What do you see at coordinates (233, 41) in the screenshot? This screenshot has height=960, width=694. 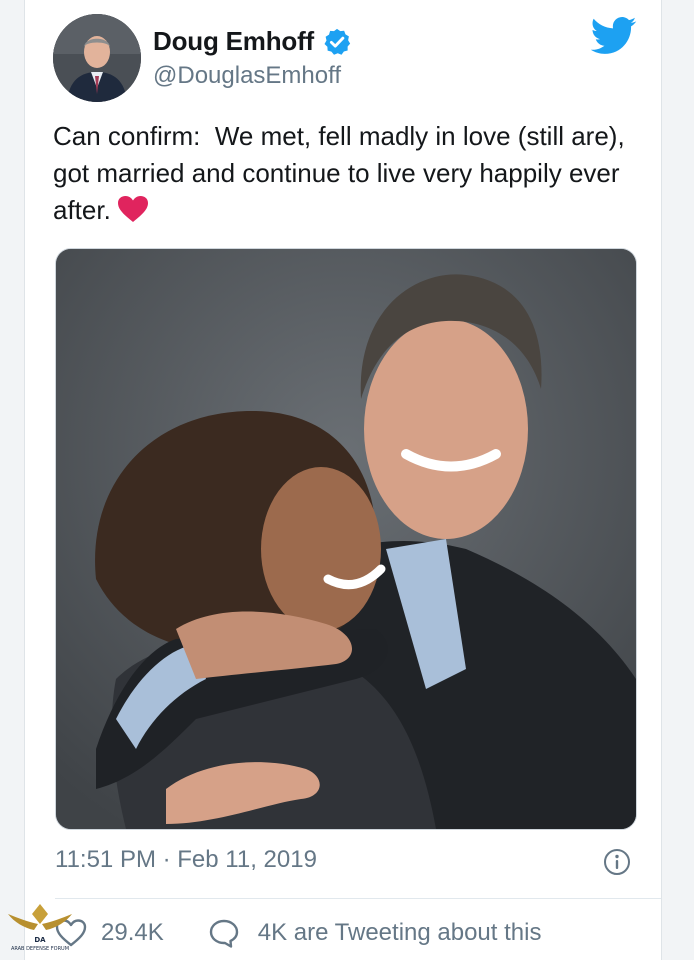 I see `author-display-name: Doug Emhoff` at bounding box center [233, 41].